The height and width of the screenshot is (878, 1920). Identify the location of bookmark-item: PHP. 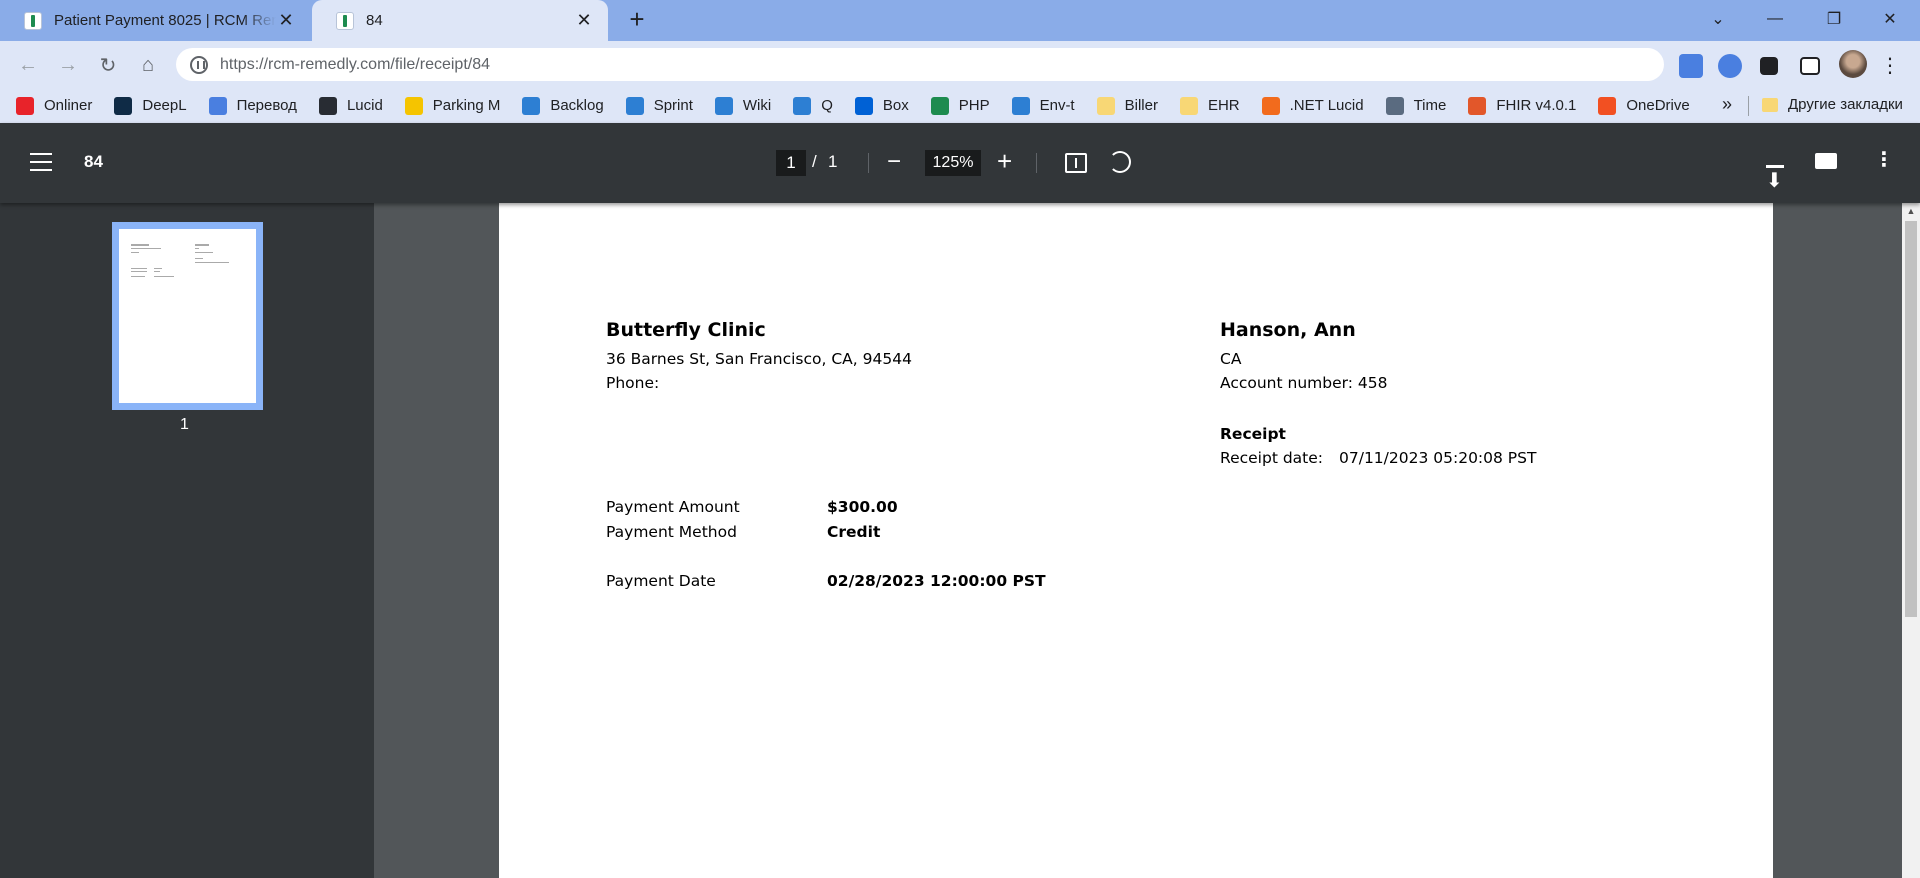
(960, 105).